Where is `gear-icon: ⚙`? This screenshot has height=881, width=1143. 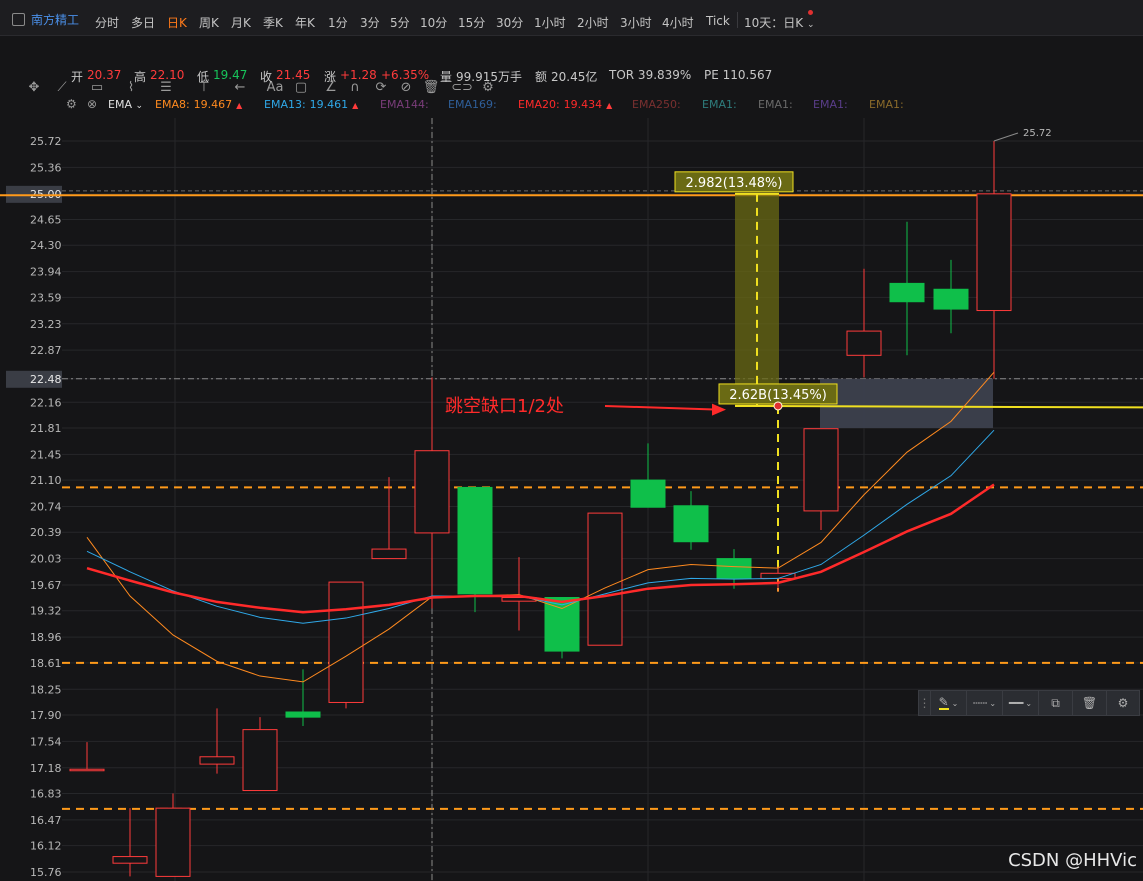 gear-icon: ⚙ is located at coordinates (73, 104).